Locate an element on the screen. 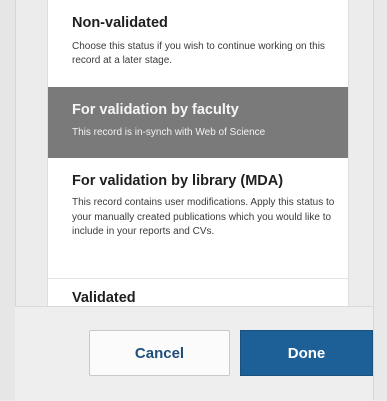 The width and height of the screenshot is (387, 401). status-option-title: For validation by library (MDA) is located at coordinates (178, 181).